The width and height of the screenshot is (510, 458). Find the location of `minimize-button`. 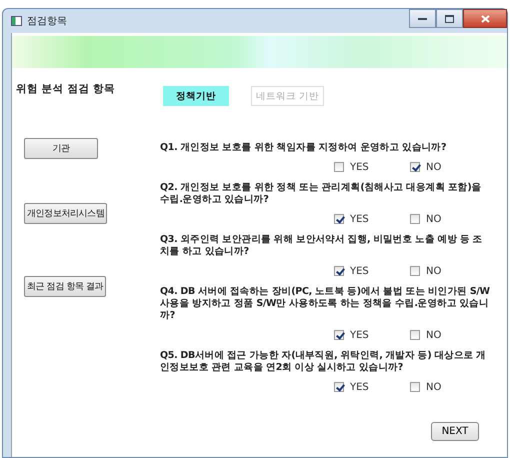

minimize-button is located at coordinates (422, 18).